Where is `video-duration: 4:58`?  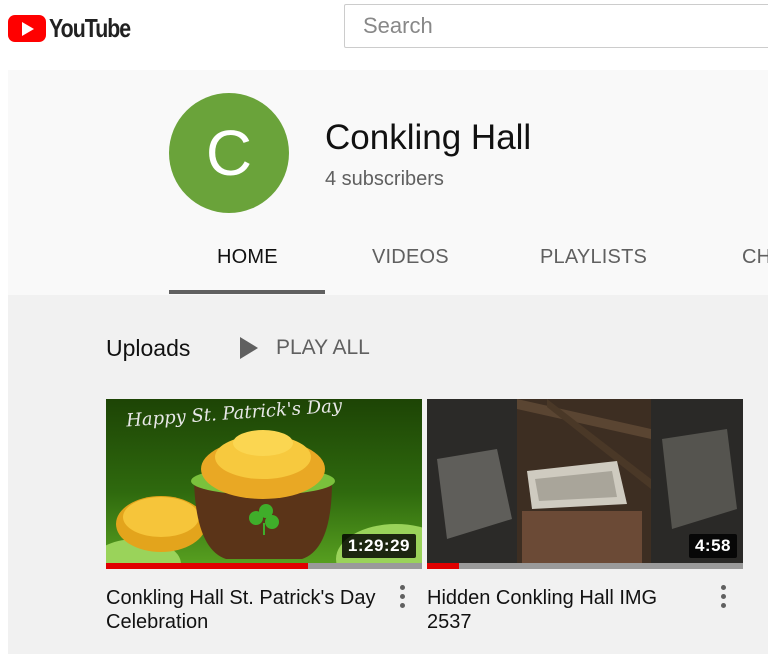 video-duration: 4:58 is located at coordinates (712, 546).